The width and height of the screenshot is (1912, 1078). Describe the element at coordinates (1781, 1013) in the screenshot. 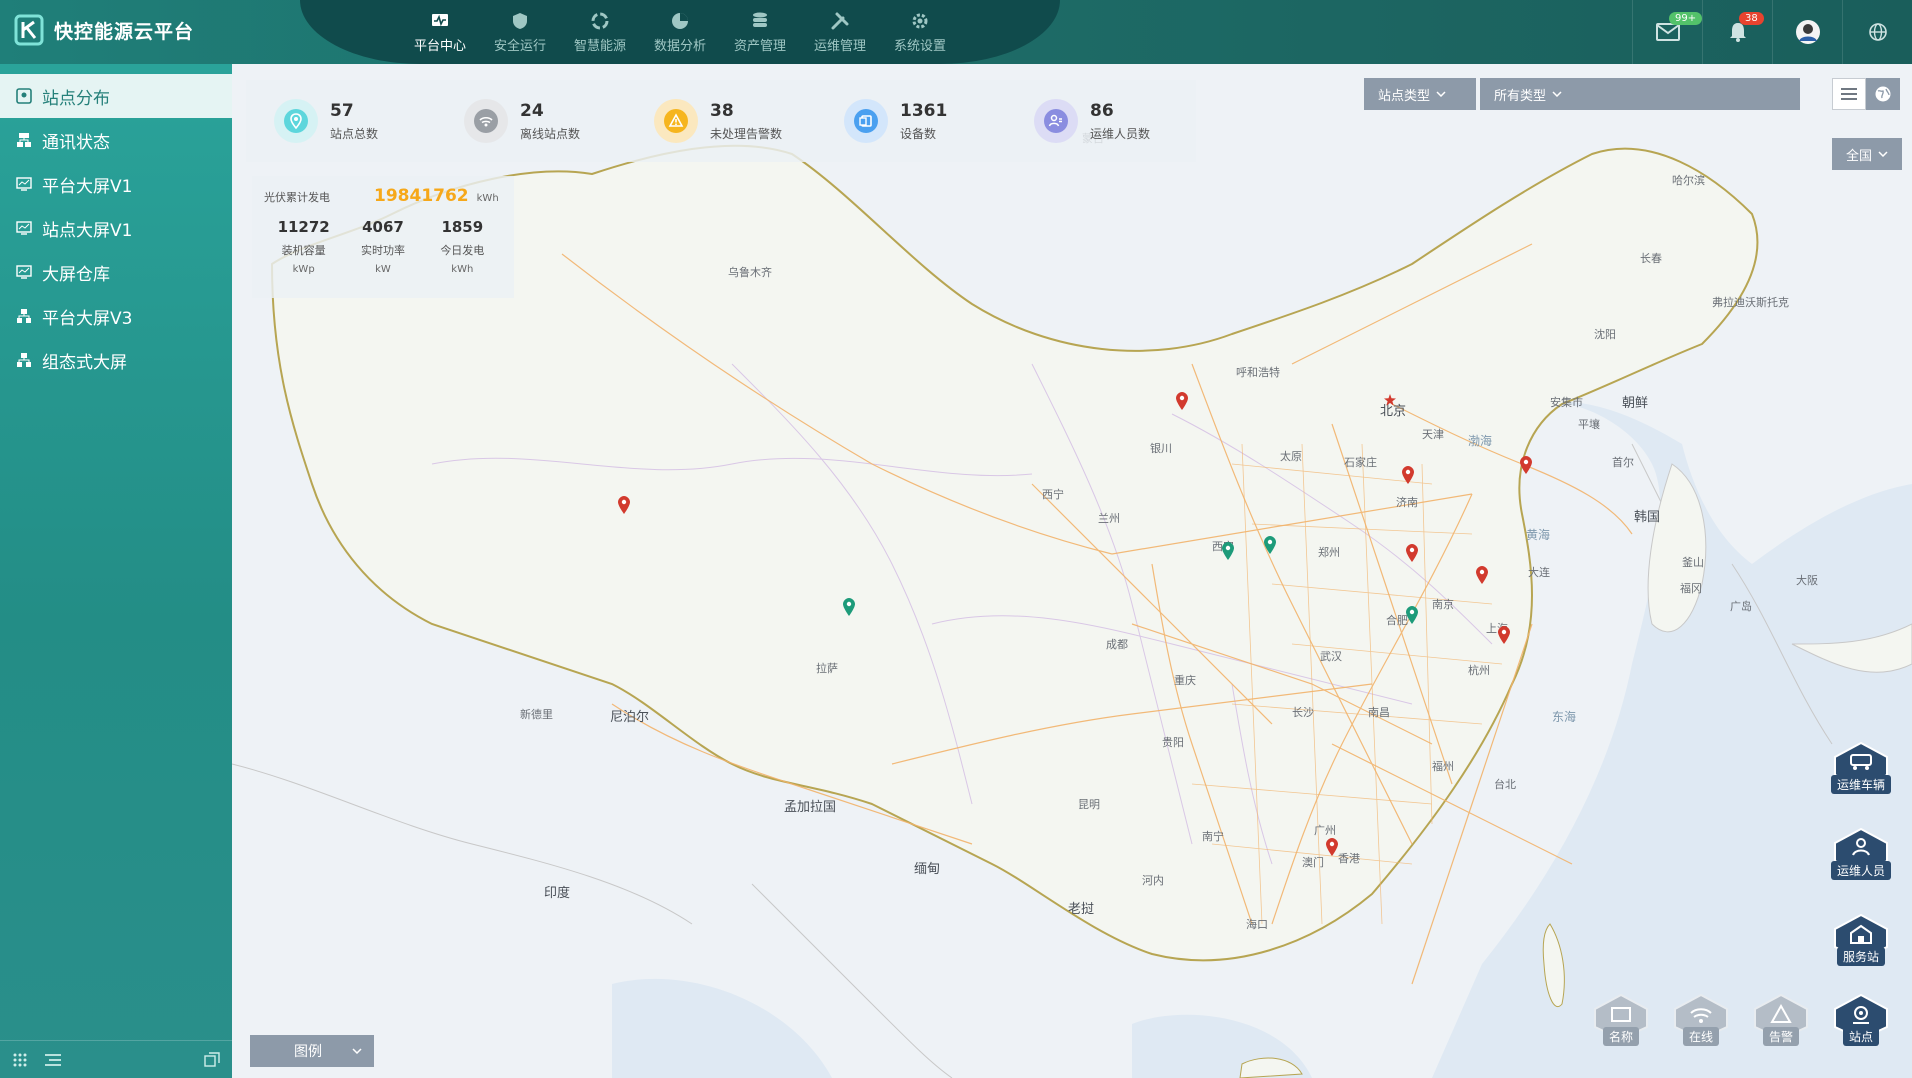

I see `toggle-alarm-button: 告警` at that location.